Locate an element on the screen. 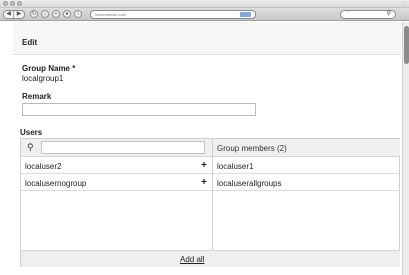  close-window-button is located at coordinates (5, 3).